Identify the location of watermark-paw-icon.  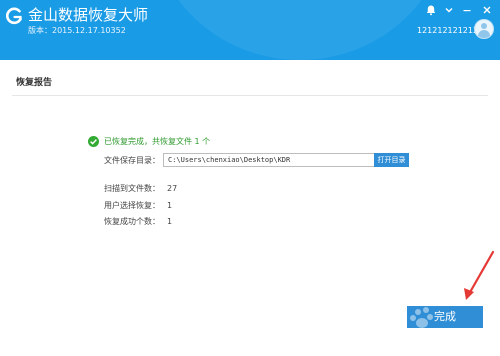
(421, 317).